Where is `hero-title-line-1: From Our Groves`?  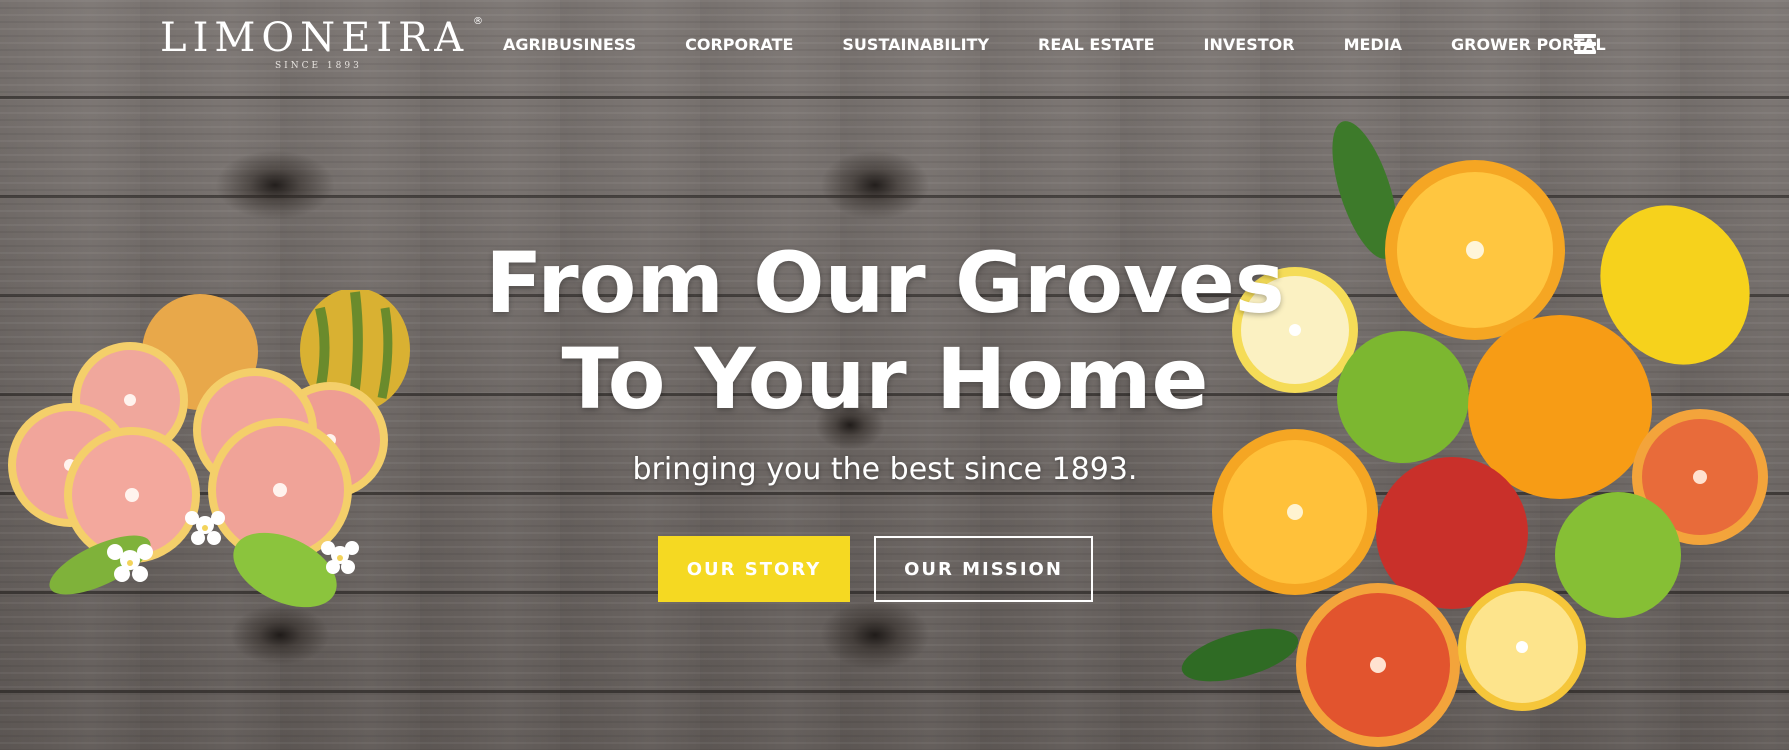
hero-title-line-1: From Our Groves is located at coordinates (885, 283).